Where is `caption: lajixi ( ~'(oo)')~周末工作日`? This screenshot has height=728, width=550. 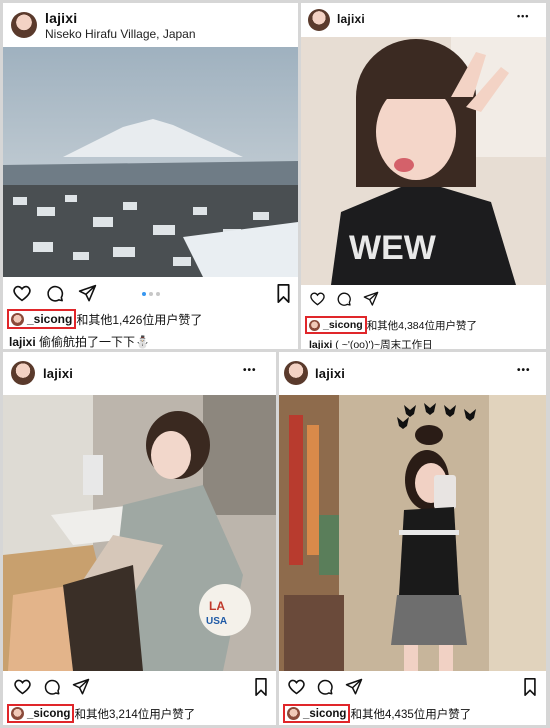
caption: lajixi ( ~'(oo)')~周末工作日 is located at coordinates (371, 343).